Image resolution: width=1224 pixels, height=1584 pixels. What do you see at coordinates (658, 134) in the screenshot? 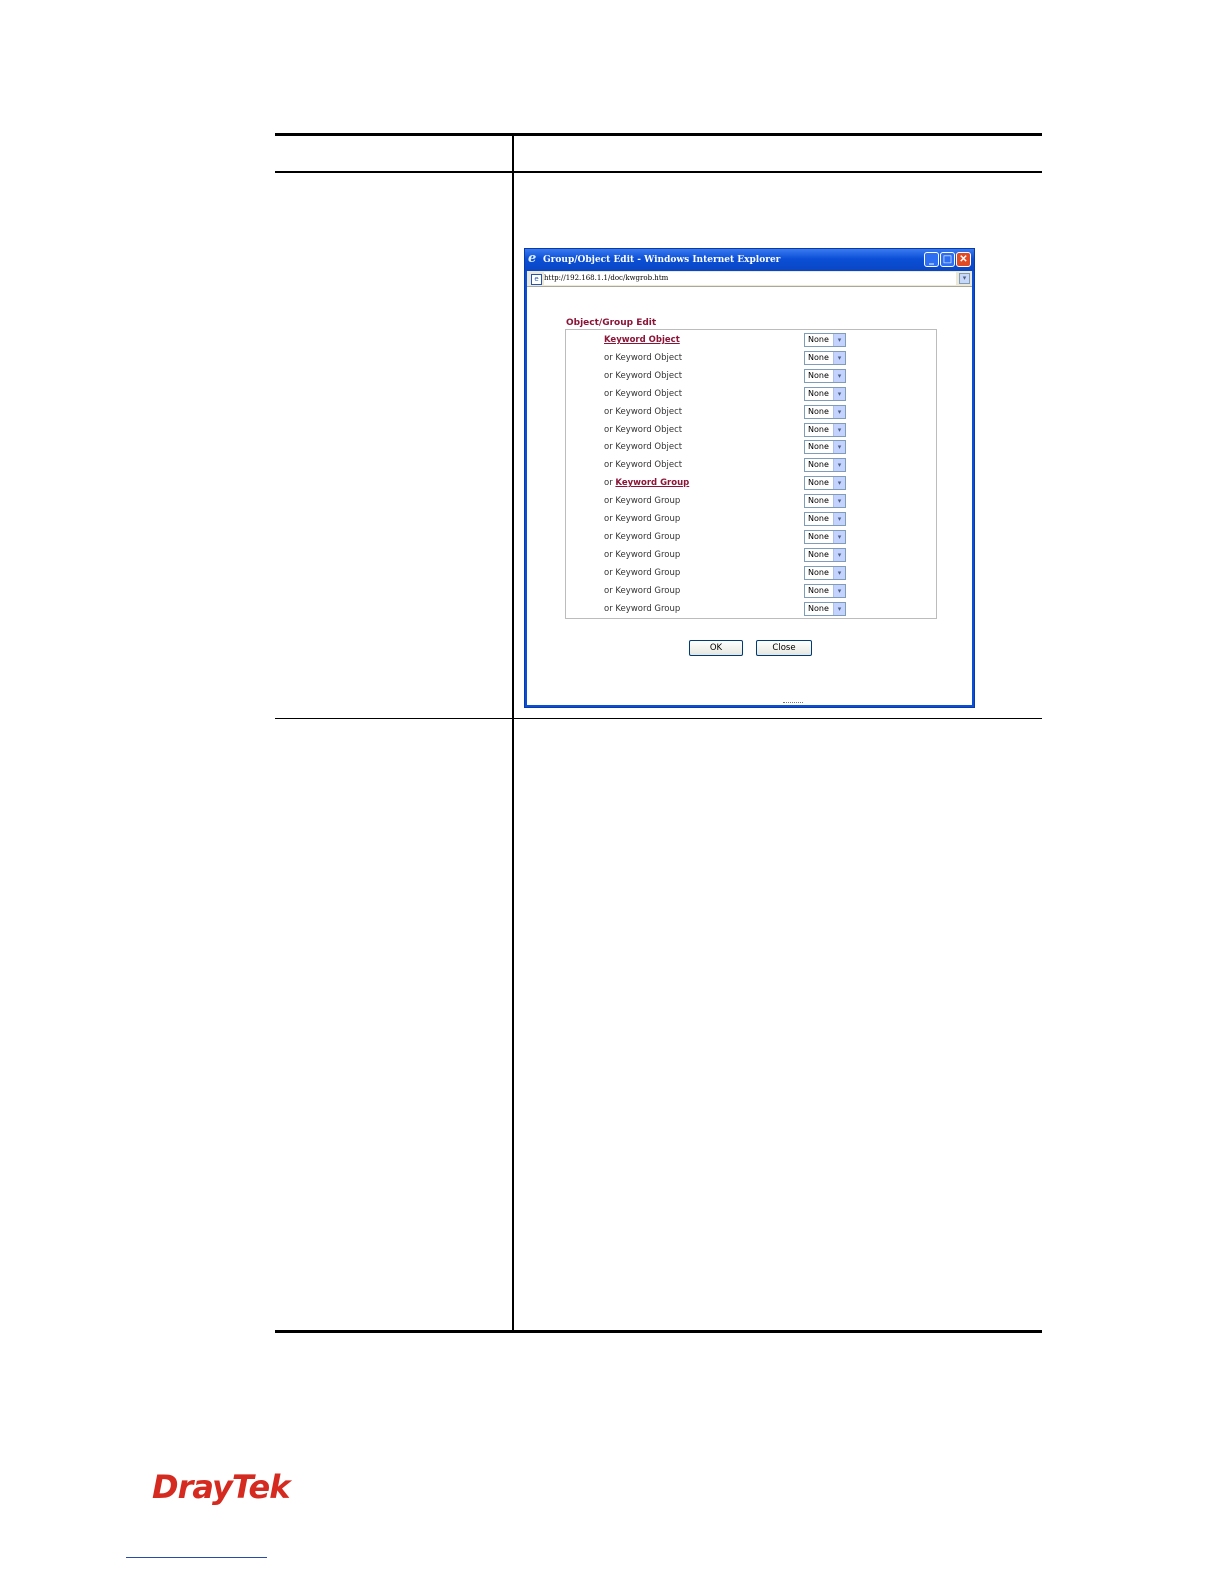
I see `table-top-border` at bounding box center [658, 134].